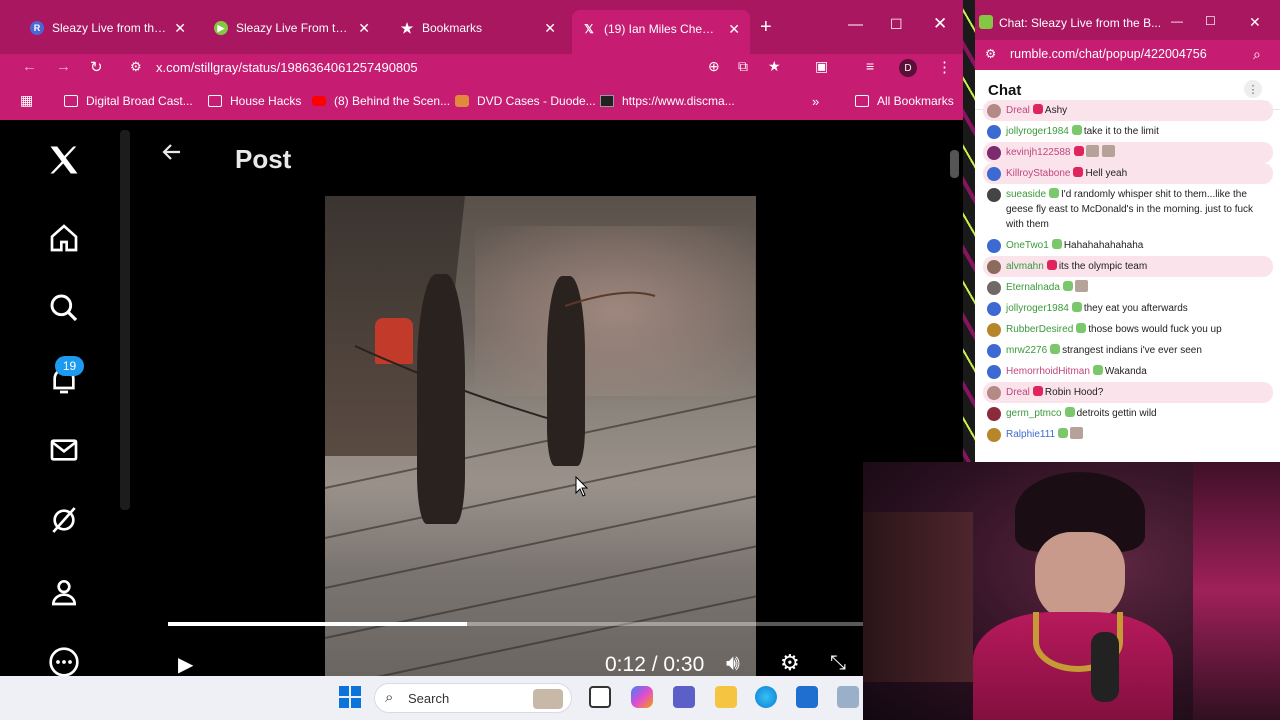 The width and height of the screenshot is (1280, 720). I want to click on chat-text: Ashy, so click(1056, 110).